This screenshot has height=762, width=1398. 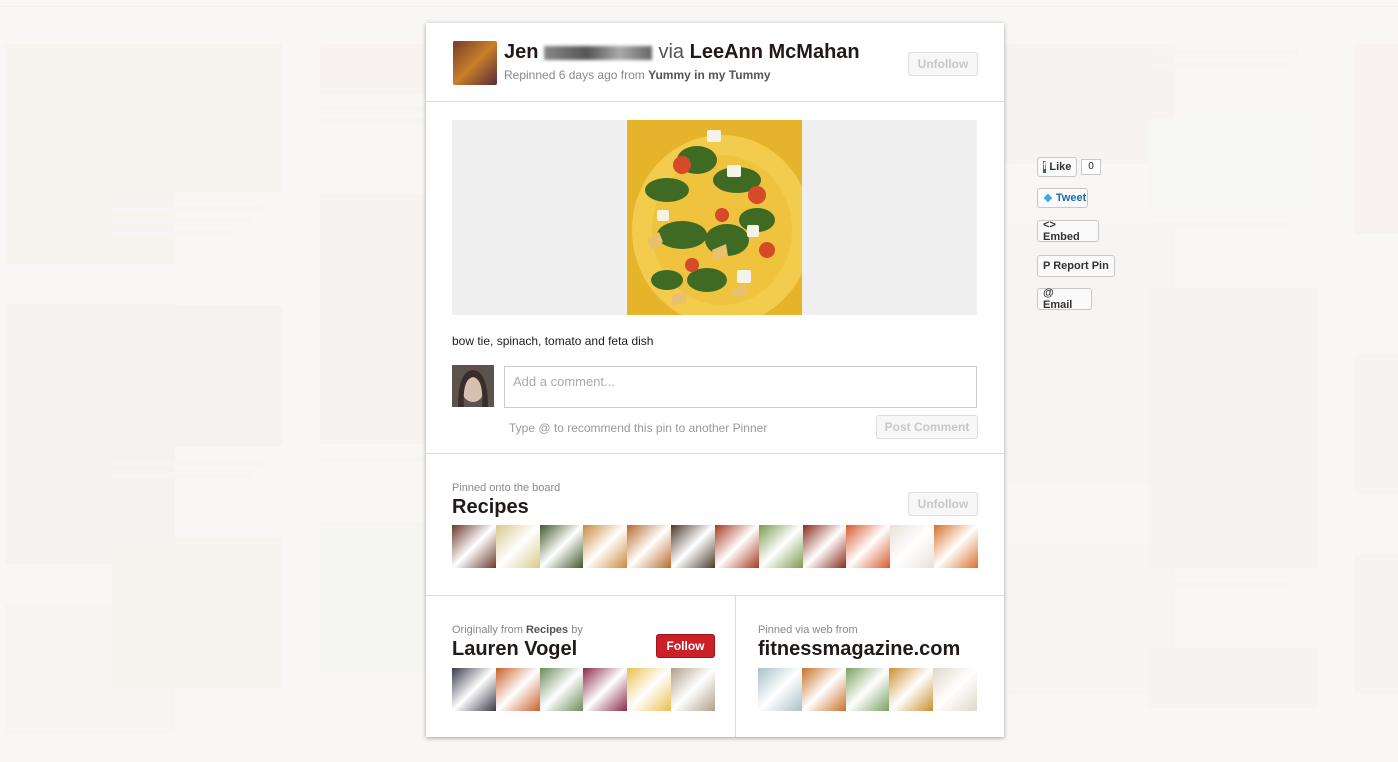 I want to click on origin-thumbnails, so click(x=583, y=689).